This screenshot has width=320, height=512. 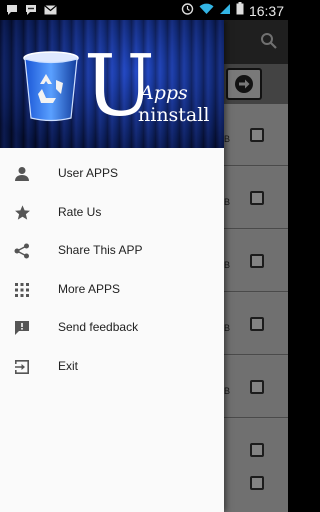 I want to click on star-icon, so click(x=22, y=213).